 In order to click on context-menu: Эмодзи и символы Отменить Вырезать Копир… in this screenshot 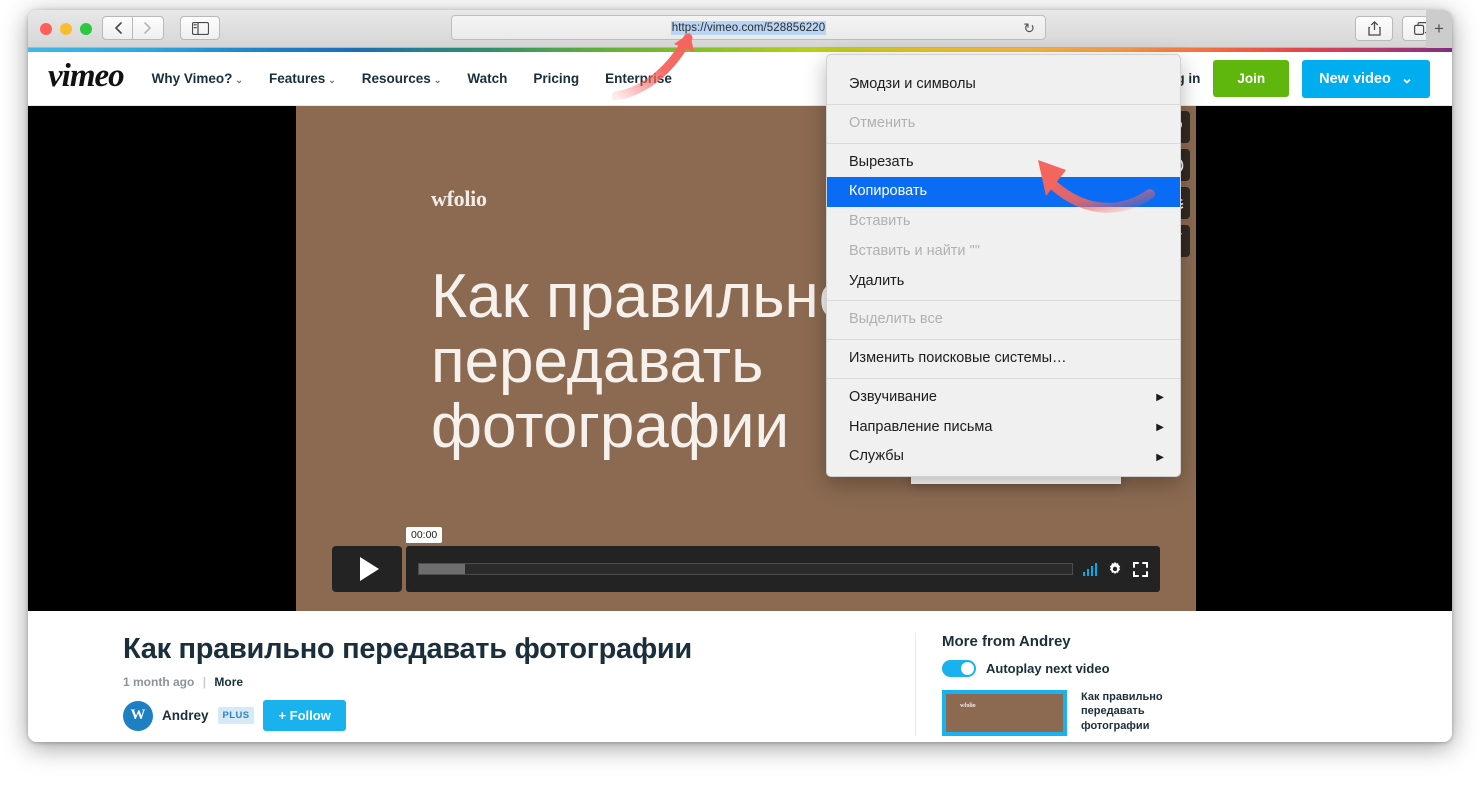, I will do `click(1003, 265)`.